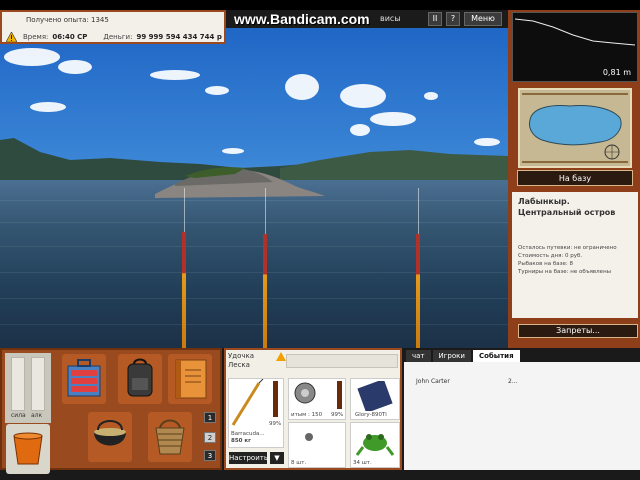 The width and height of the screenshot is (640, 480). I want to click on alcohol-label: алк, so click(37, 415).